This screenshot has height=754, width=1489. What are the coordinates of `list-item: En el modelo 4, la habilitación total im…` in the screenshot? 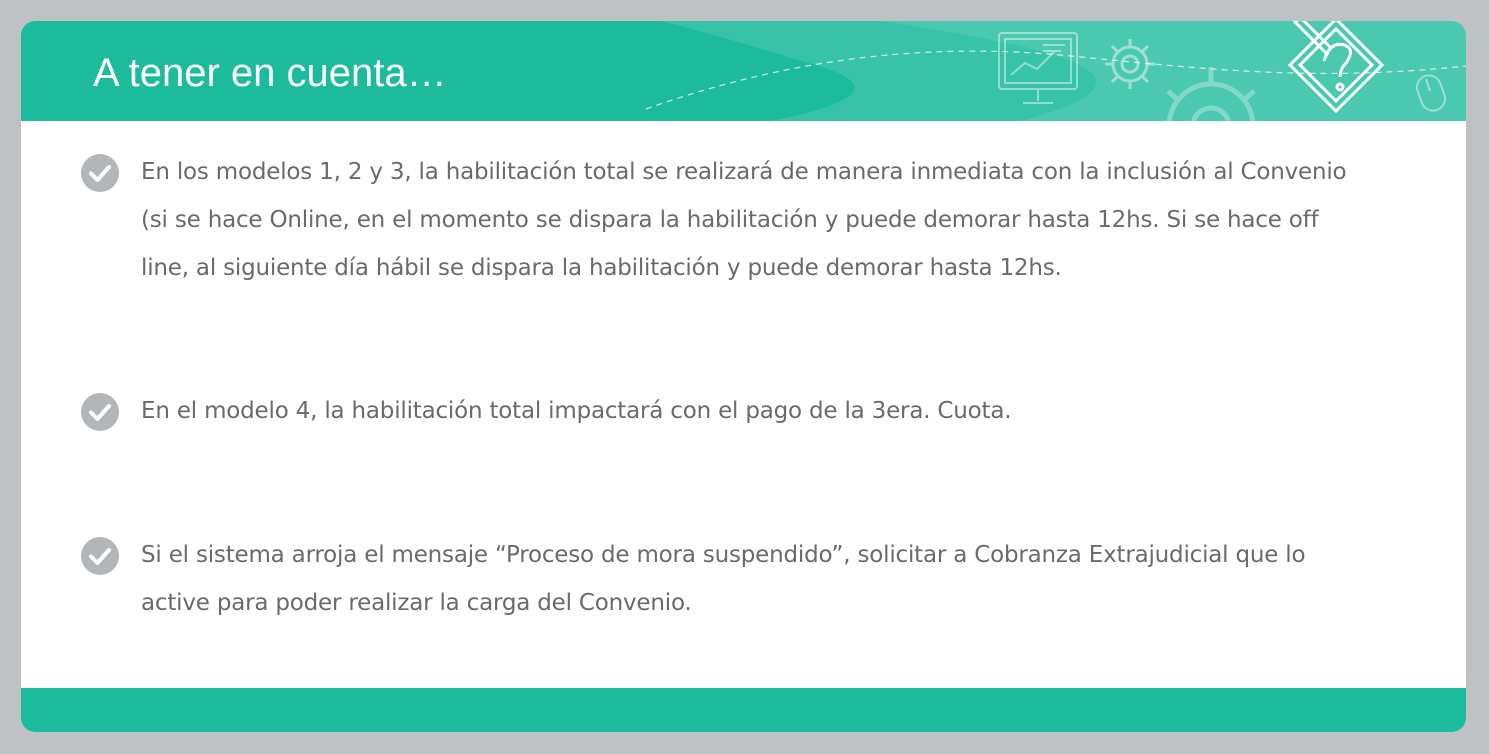 It's located at (731, 412).